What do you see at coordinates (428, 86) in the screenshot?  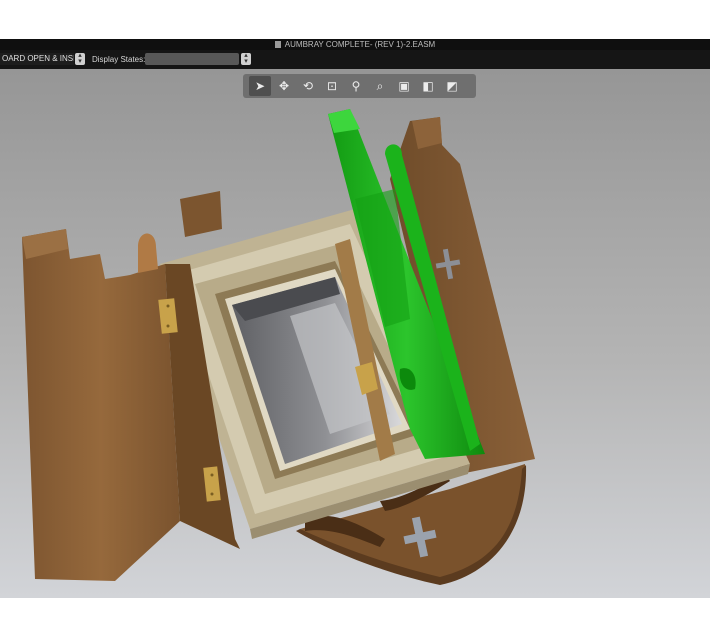 I see `display-style-icon: ◧` at bounding box center [428, 86].